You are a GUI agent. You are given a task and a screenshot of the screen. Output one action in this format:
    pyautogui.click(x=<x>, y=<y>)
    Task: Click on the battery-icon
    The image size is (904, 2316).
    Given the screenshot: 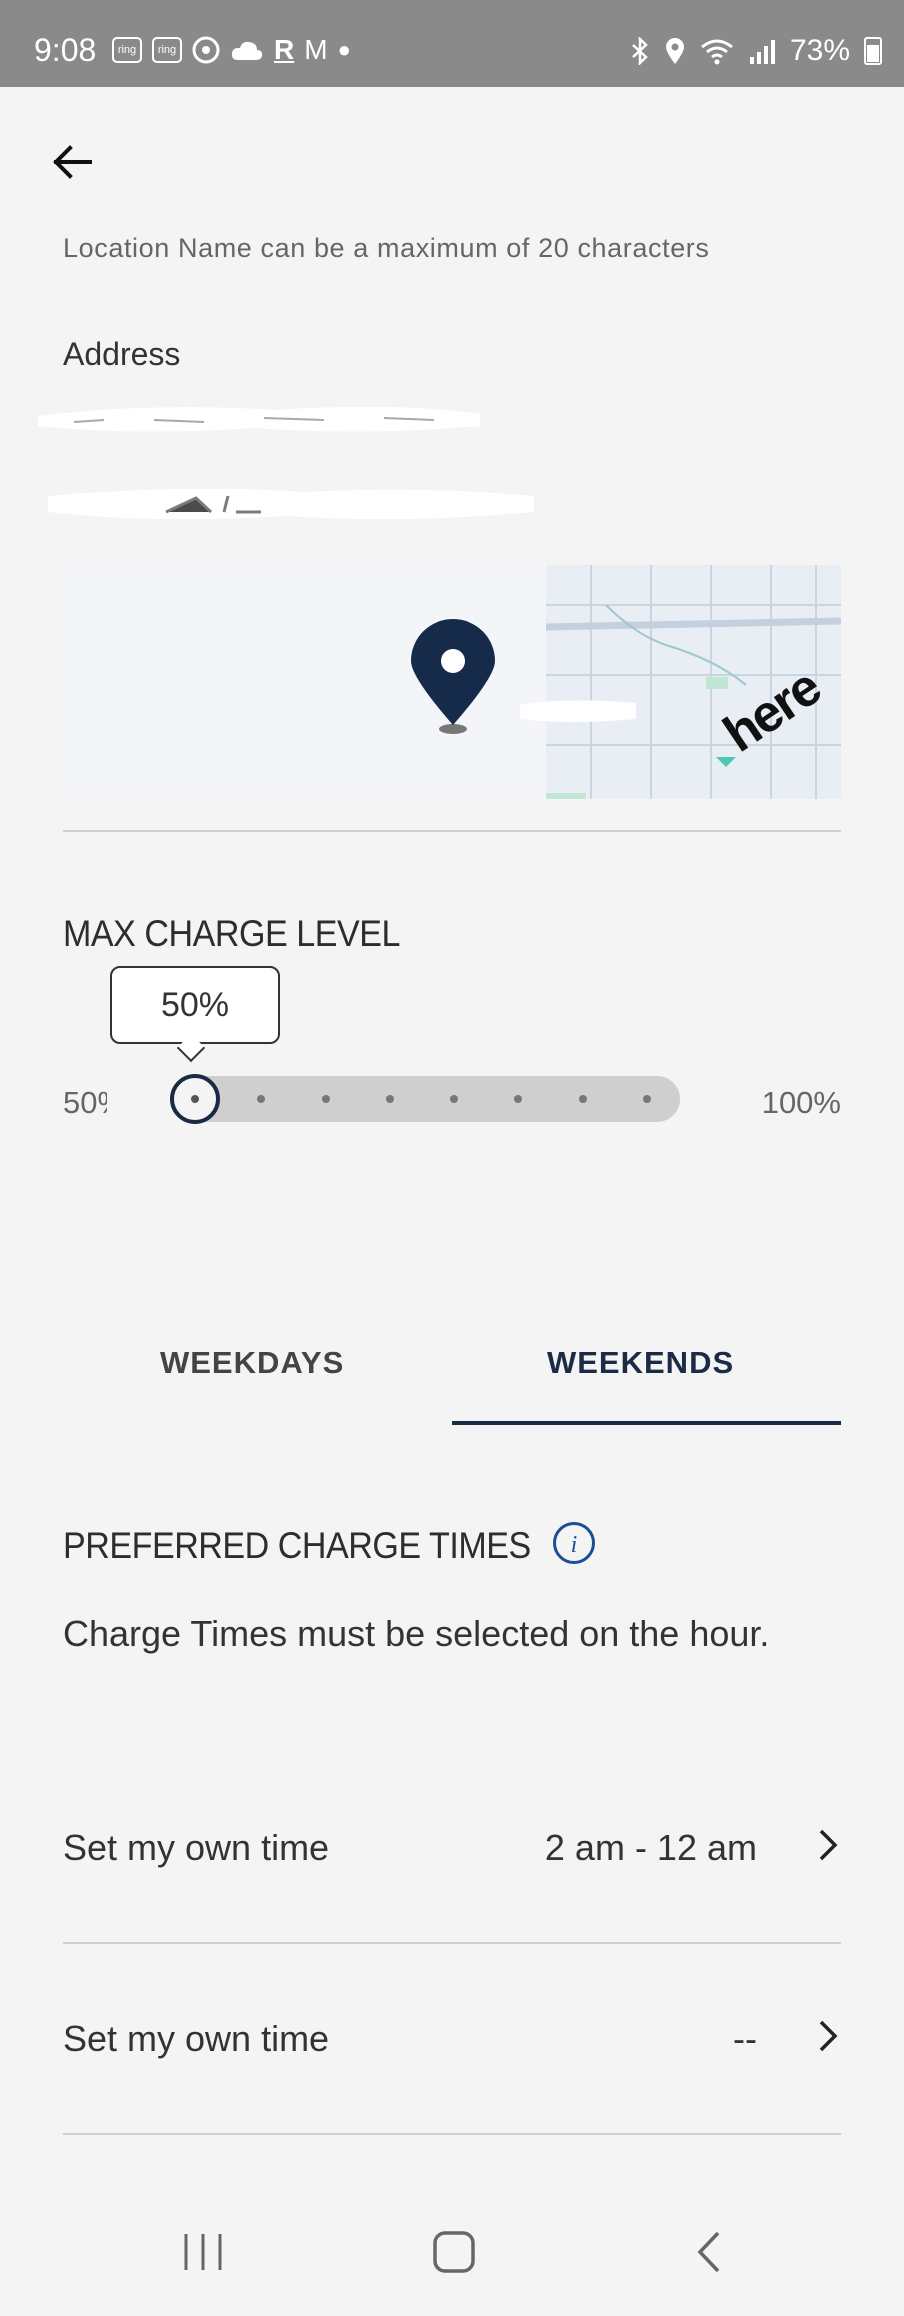 What is the action you would take?
    pyautogui.click(x=873, y=51)
    